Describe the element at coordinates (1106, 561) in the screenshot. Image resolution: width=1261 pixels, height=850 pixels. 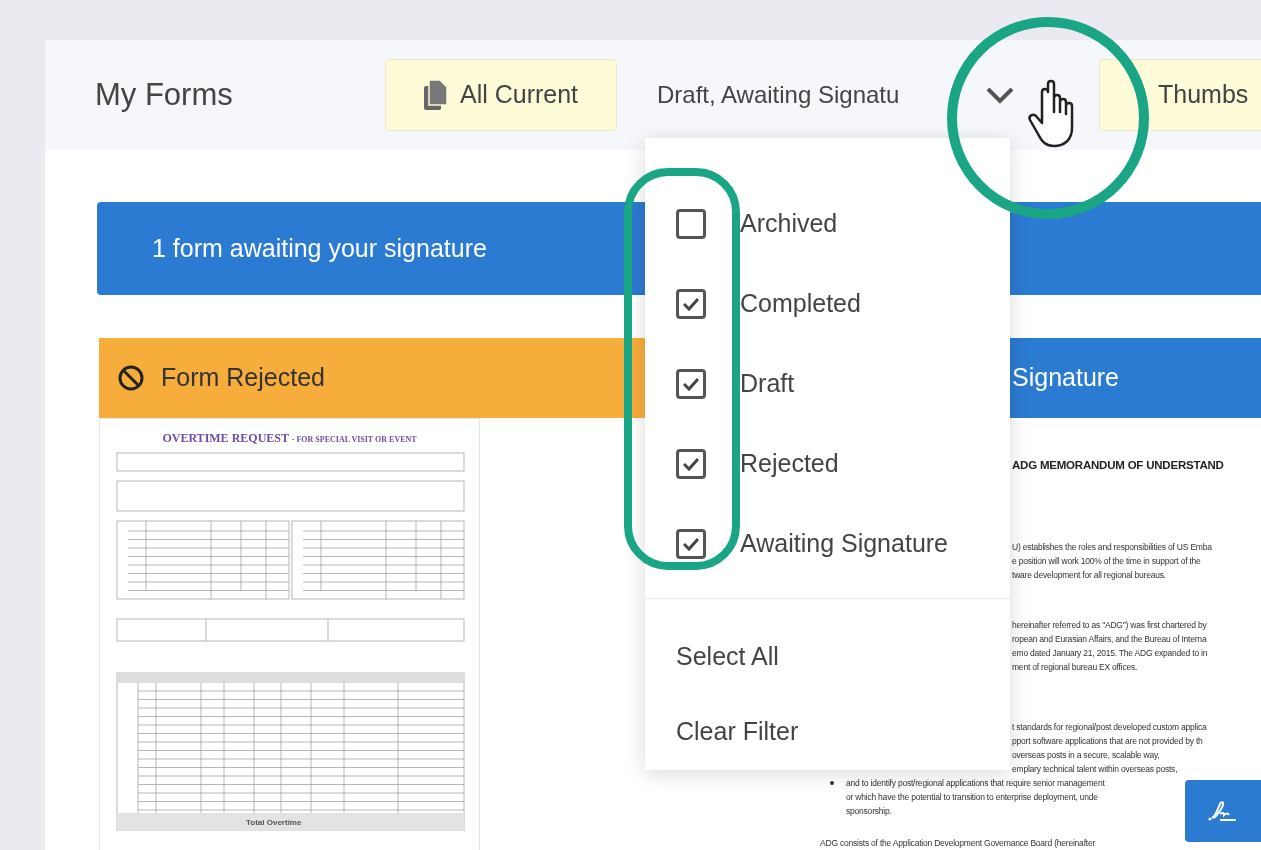
I see `memo-text-line: e position will work 100% of the time in support of the` at that location.